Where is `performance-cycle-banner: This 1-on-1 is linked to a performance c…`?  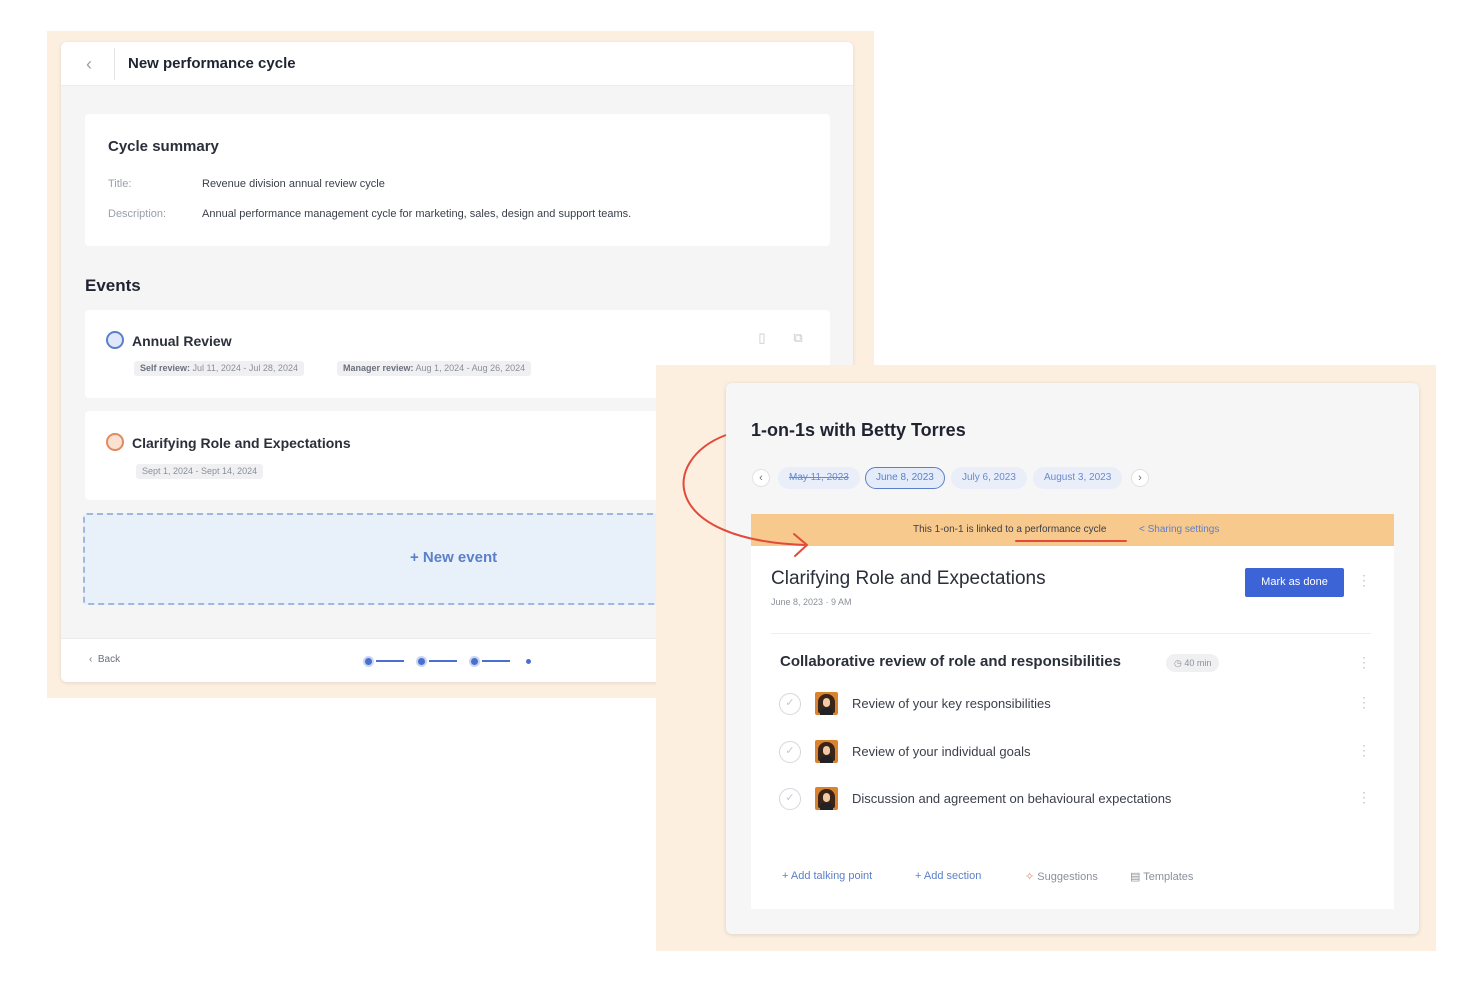
performance-cycle-banner: This 1-on-1 is linked to a performance c… is located at coordinates (1072, 530).